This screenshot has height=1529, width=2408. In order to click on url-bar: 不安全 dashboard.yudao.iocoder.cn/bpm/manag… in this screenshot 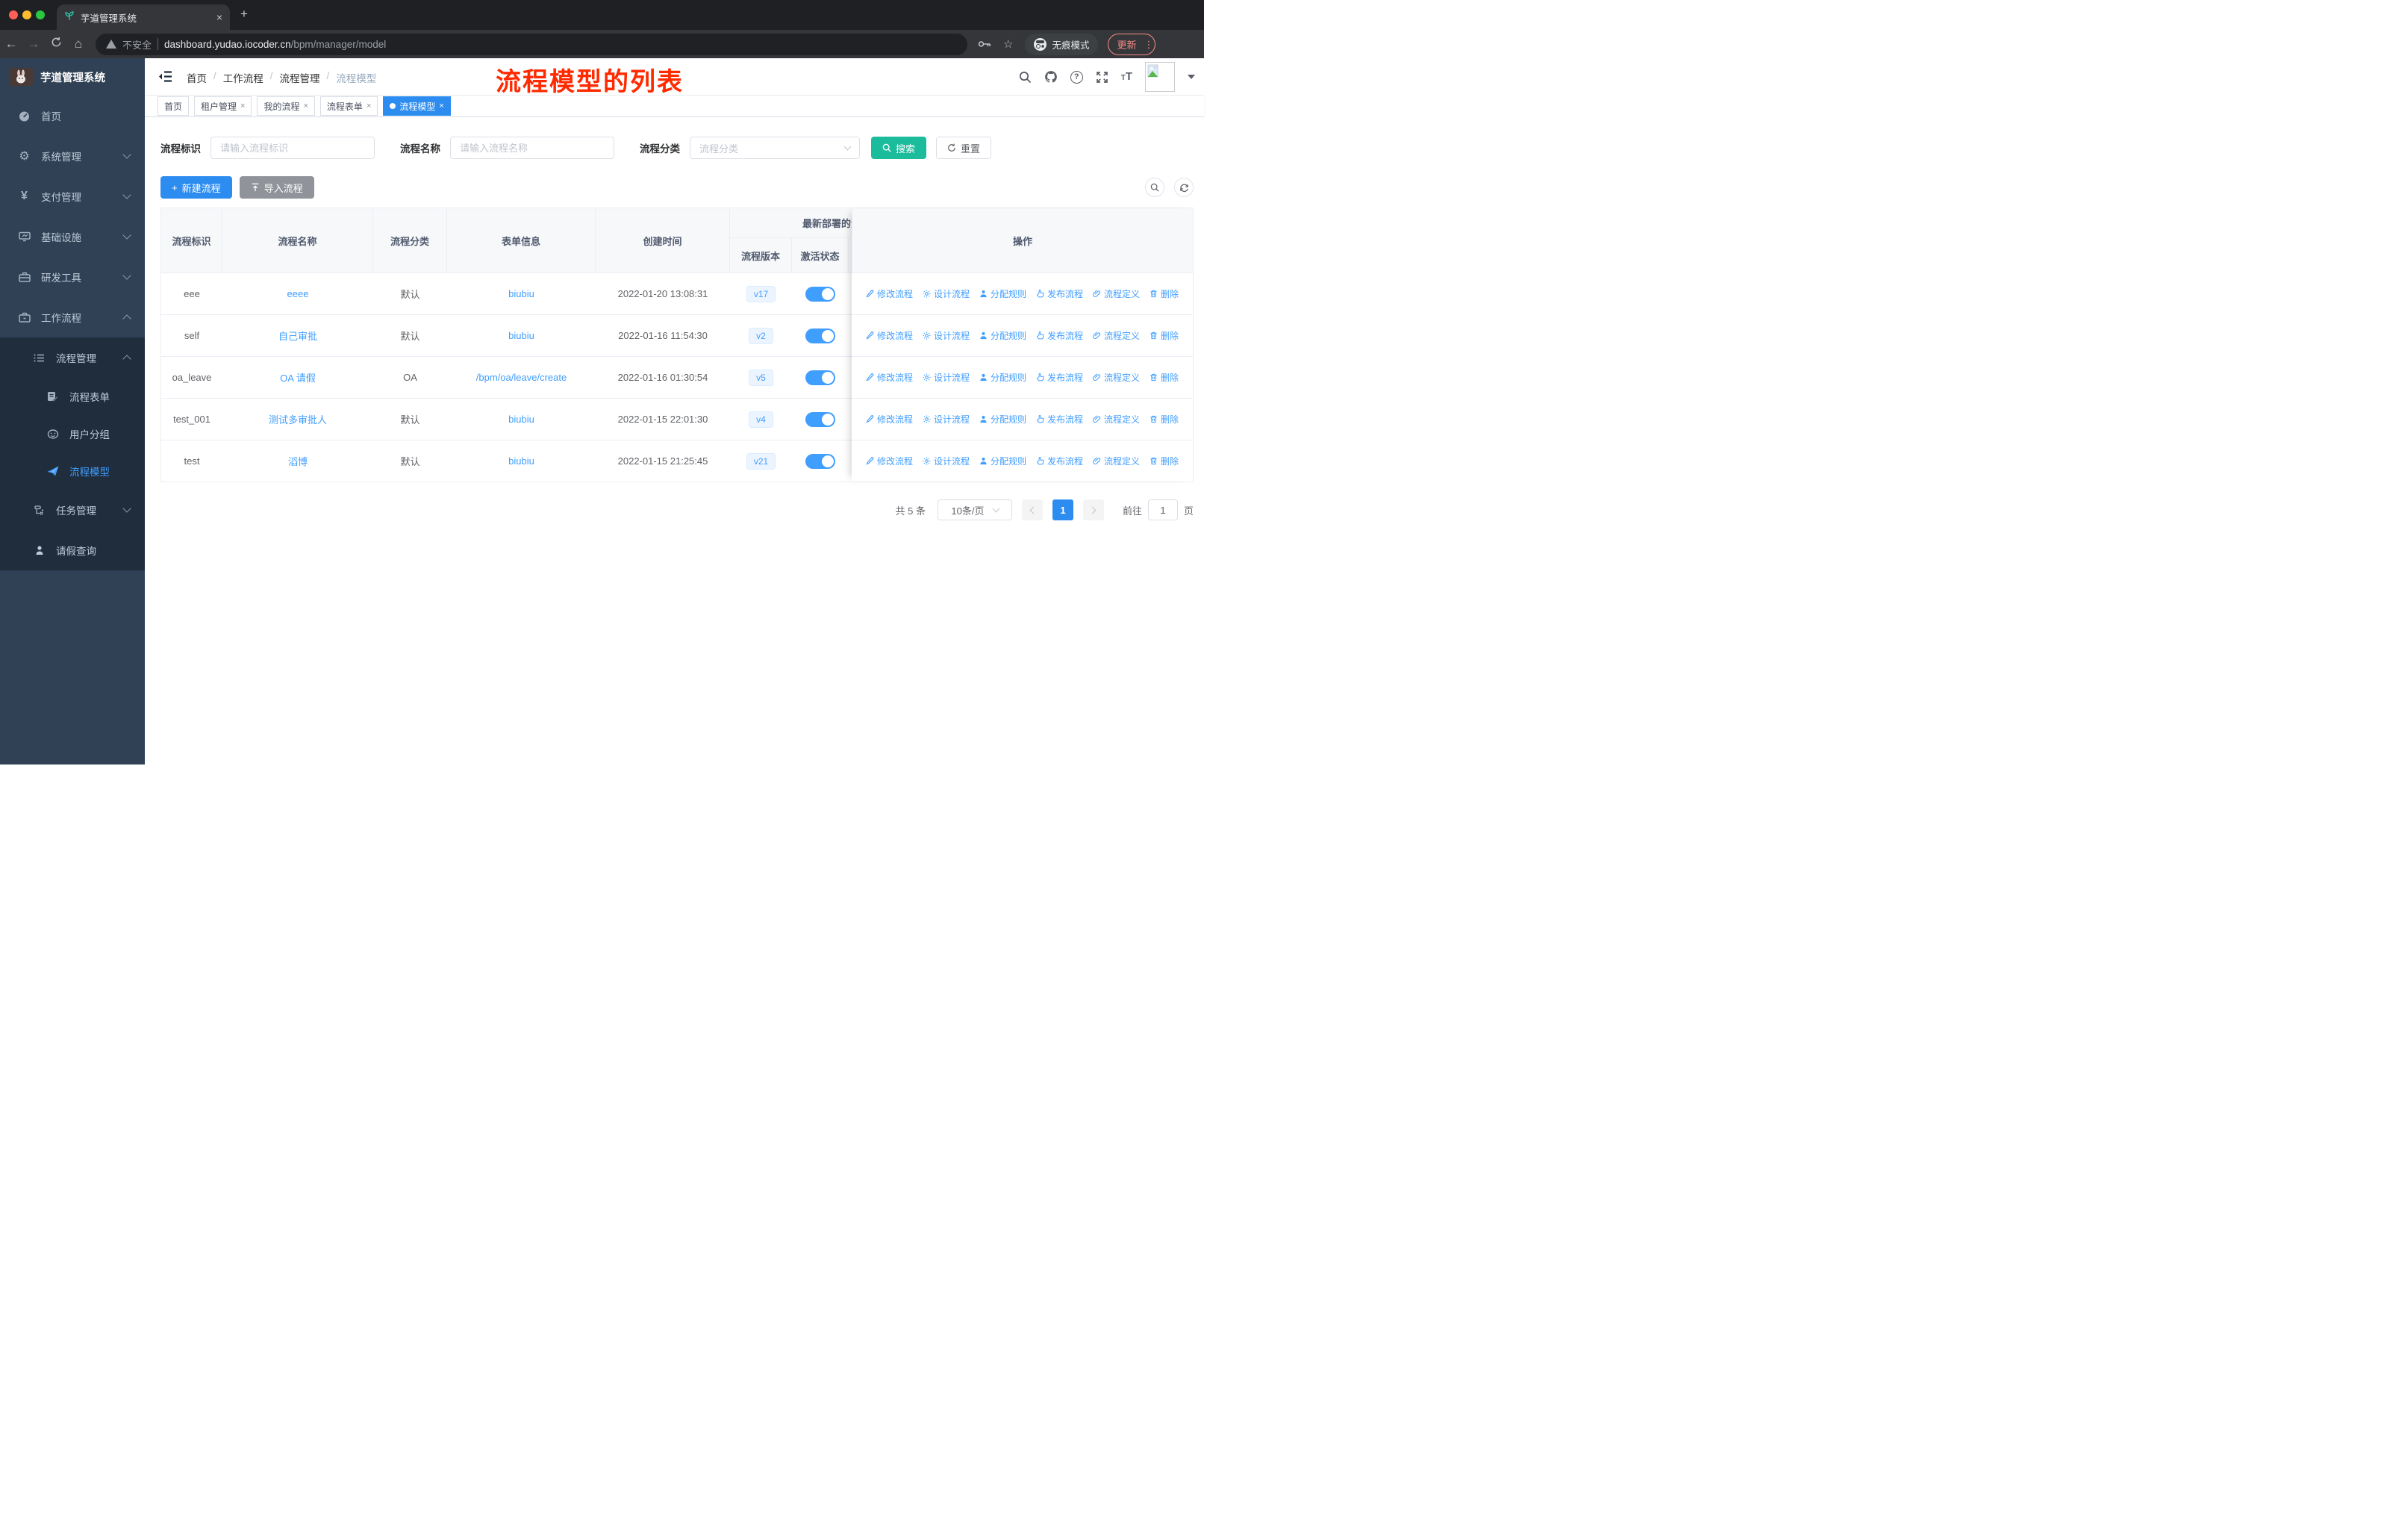, I will do `click(531, 44)`.